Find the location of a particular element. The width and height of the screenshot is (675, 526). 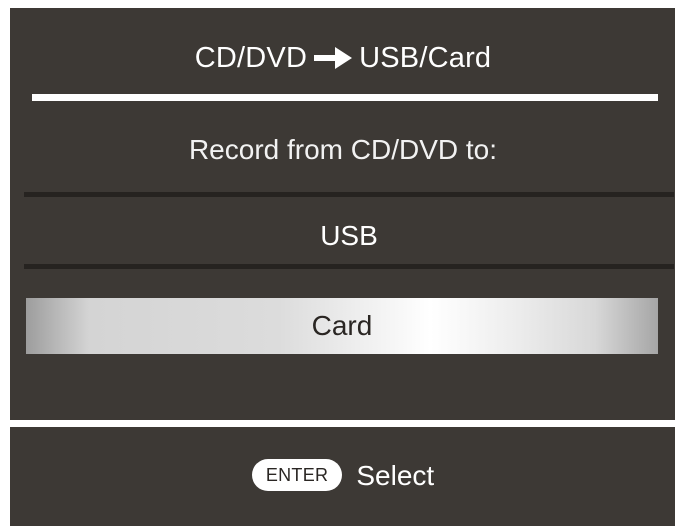

option-usb: USB is located at coordinates (349, 236).